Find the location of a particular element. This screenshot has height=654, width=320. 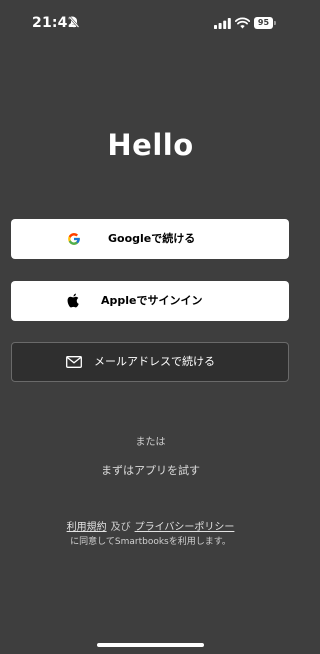

consent-text: に同意してSmartbooksを利用します。 is located at coordinates (150, 542).